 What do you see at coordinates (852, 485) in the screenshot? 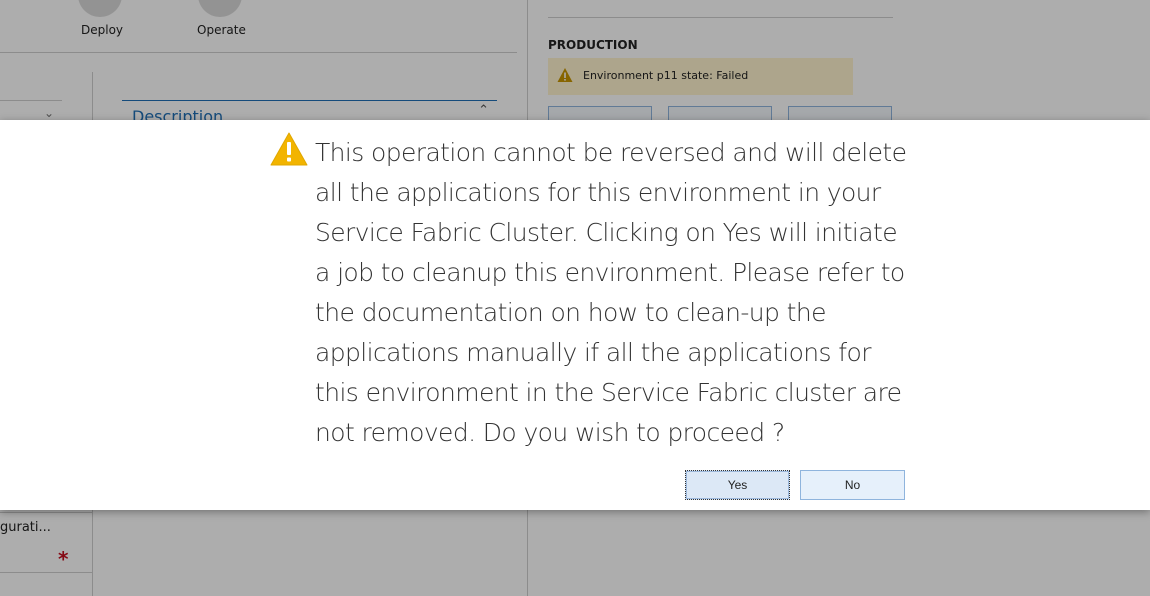
I see `no-button: No` at bounding box center [852, 485].